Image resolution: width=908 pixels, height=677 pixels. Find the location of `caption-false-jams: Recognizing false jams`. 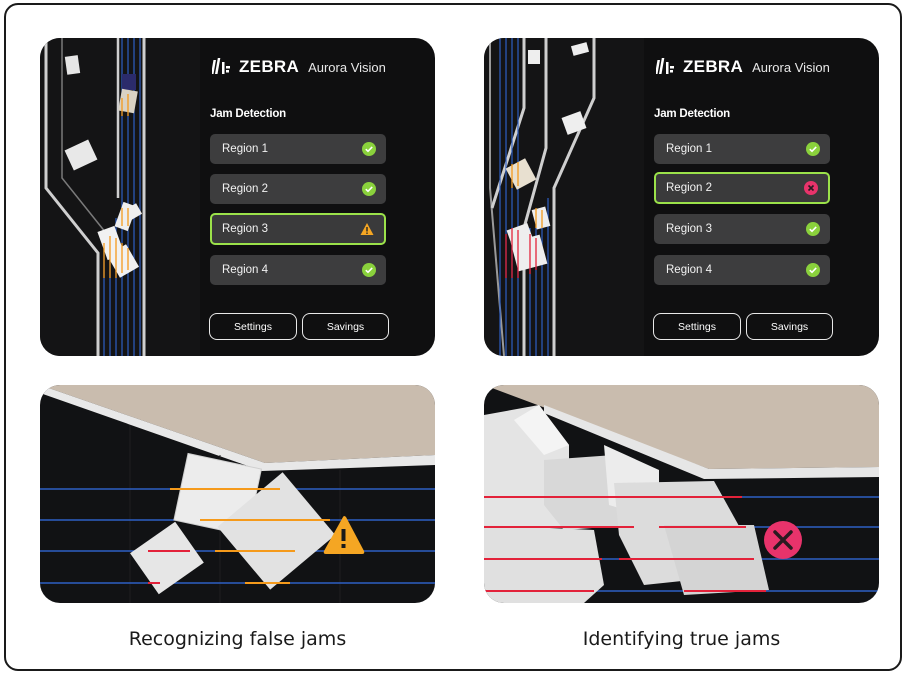

caption-false-jams: Recognizing false jams is located at coordinates (237, 639).